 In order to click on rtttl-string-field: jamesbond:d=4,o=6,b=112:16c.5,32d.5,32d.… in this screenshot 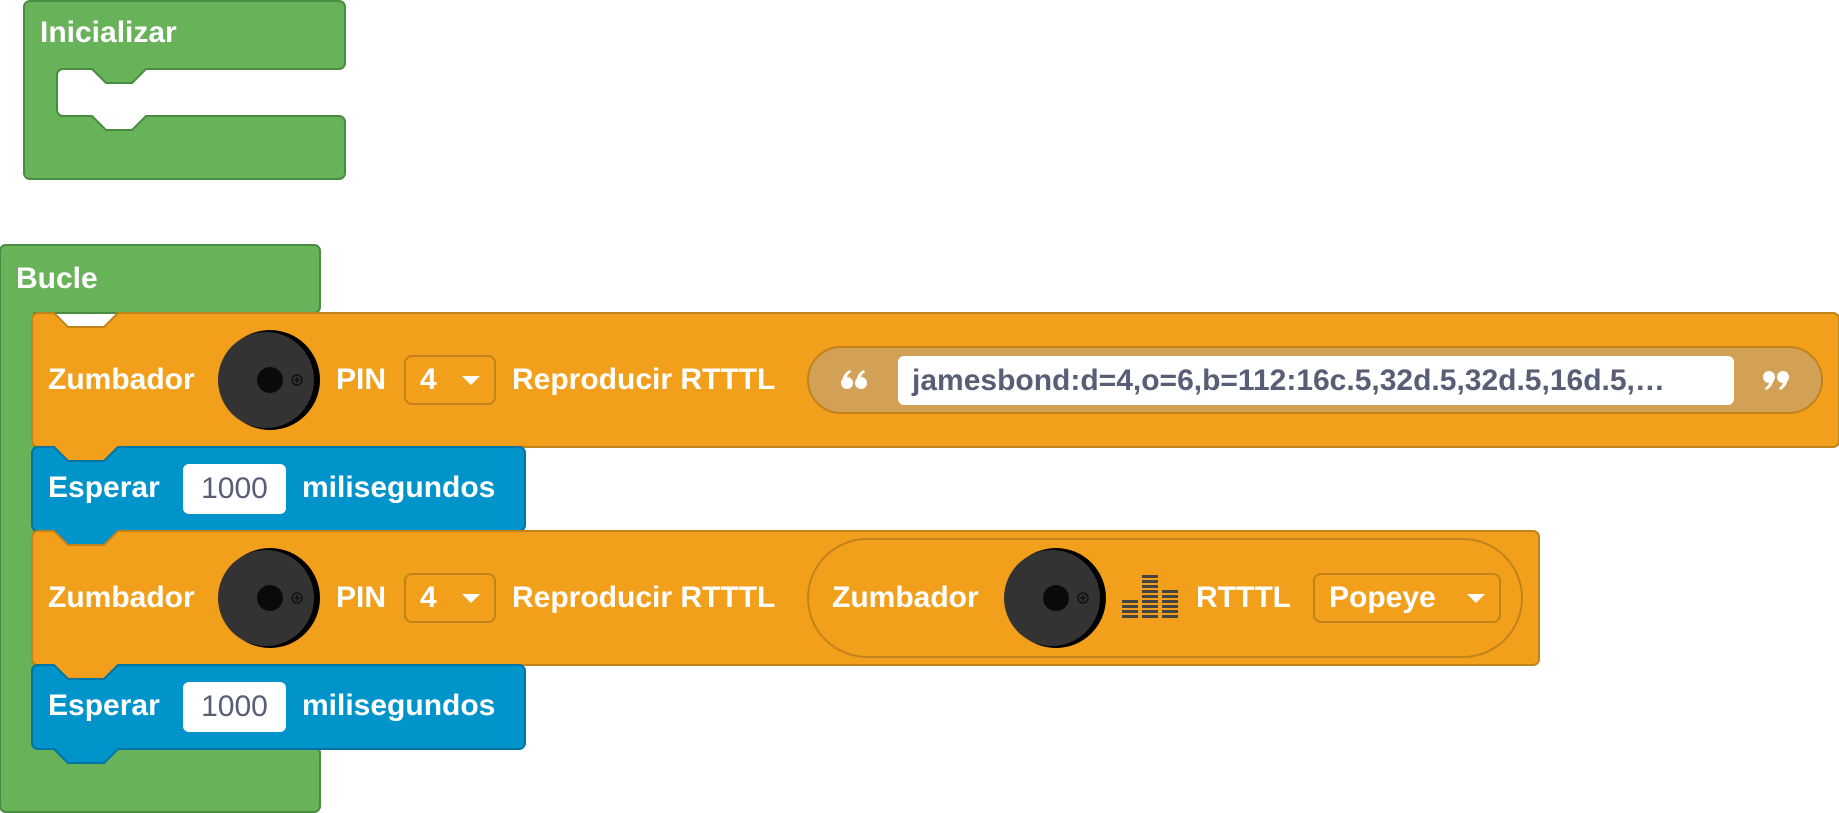, I will do `click(1316, 380)`.